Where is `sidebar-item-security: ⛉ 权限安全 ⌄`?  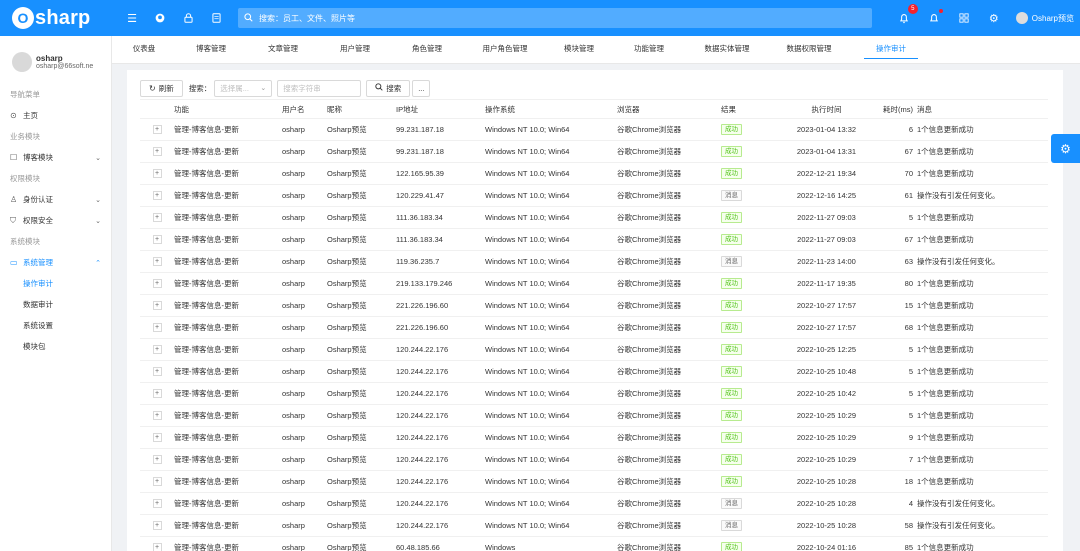 sidebar-item-security: ⛉ 权限安全 ⌄ is located at coordinates (55, 220).